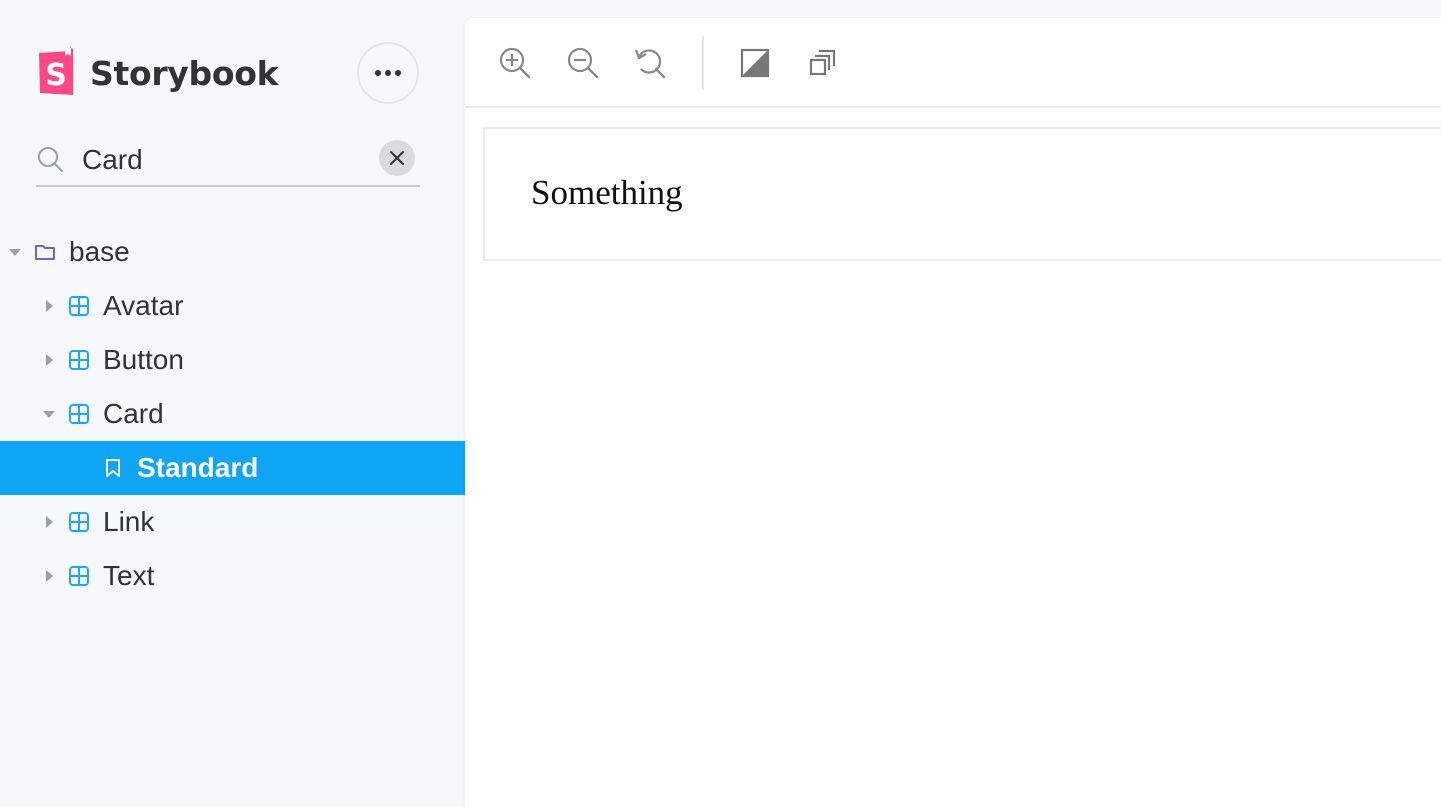  I want to click on clear-search-button, so click(397, 158).